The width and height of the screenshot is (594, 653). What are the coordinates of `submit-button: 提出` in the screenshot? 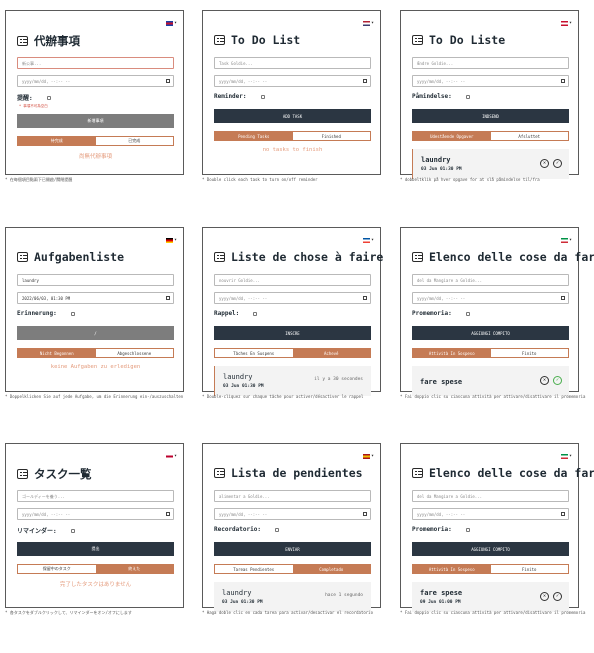 It's located at (95, 549).